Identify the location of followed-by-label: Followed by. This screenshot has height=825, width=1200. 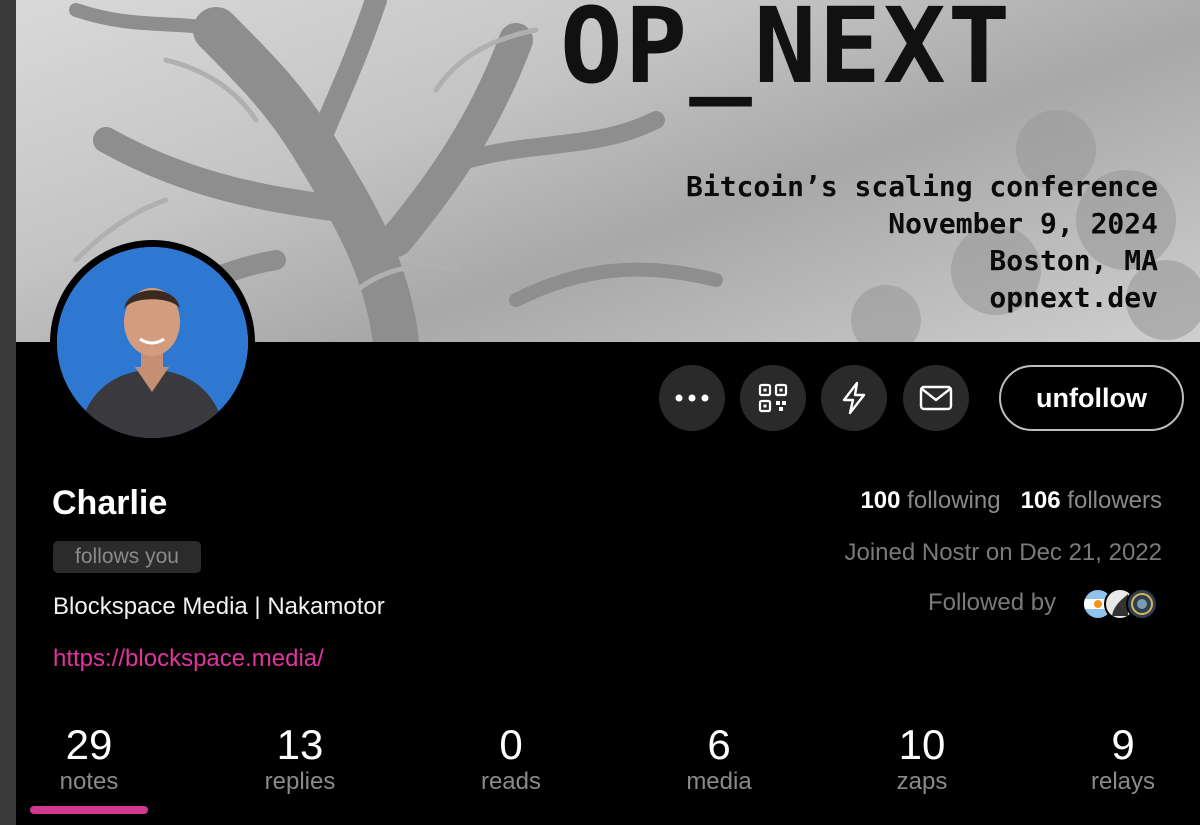
(992, 602).